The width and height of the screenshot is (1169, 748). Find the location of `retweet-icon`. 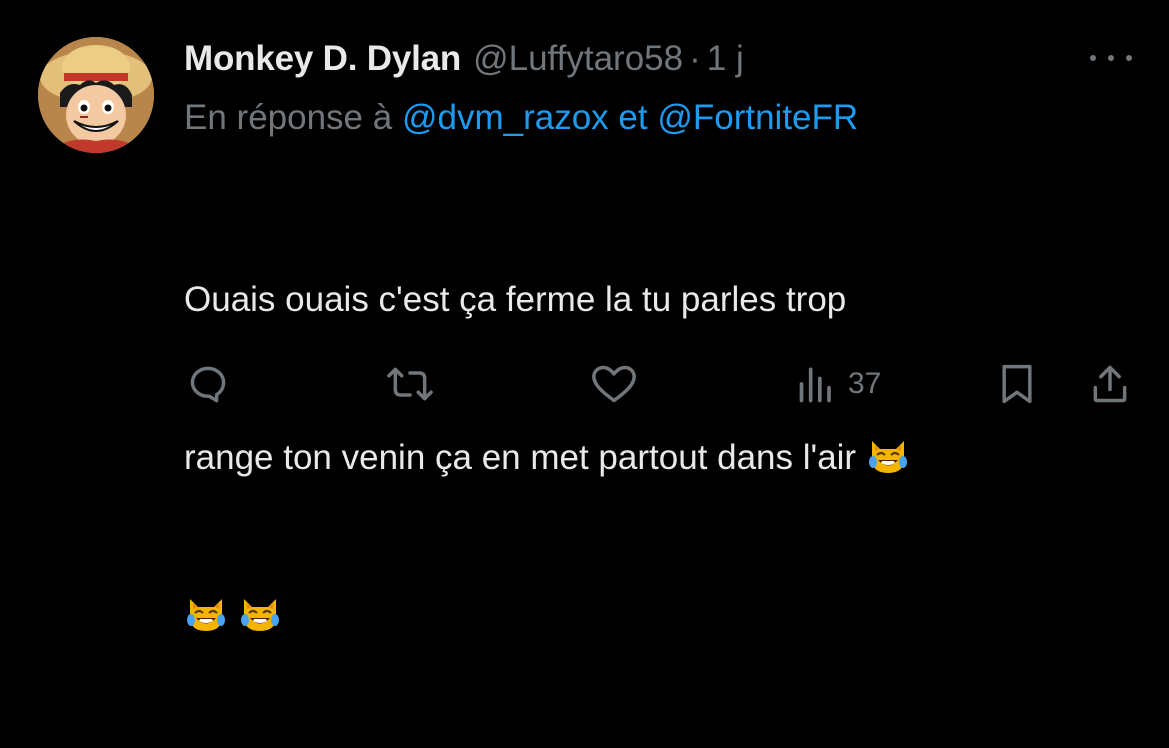

retweet-icon is located at coordinates (410, 384).